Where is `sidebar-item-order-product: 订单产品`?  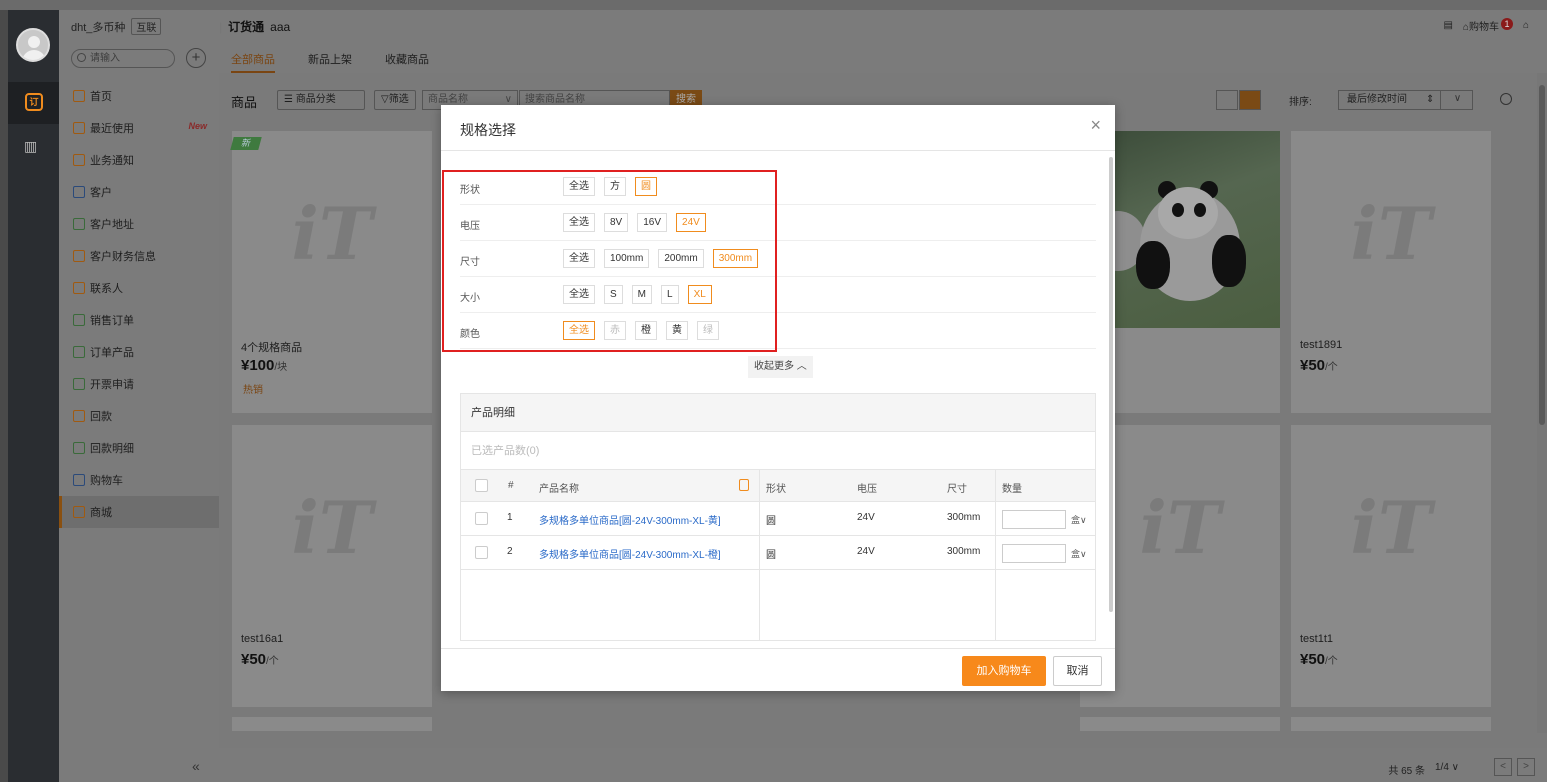 sidebar-item-order-product: 订单产品 is located at coordinates (139, 352).